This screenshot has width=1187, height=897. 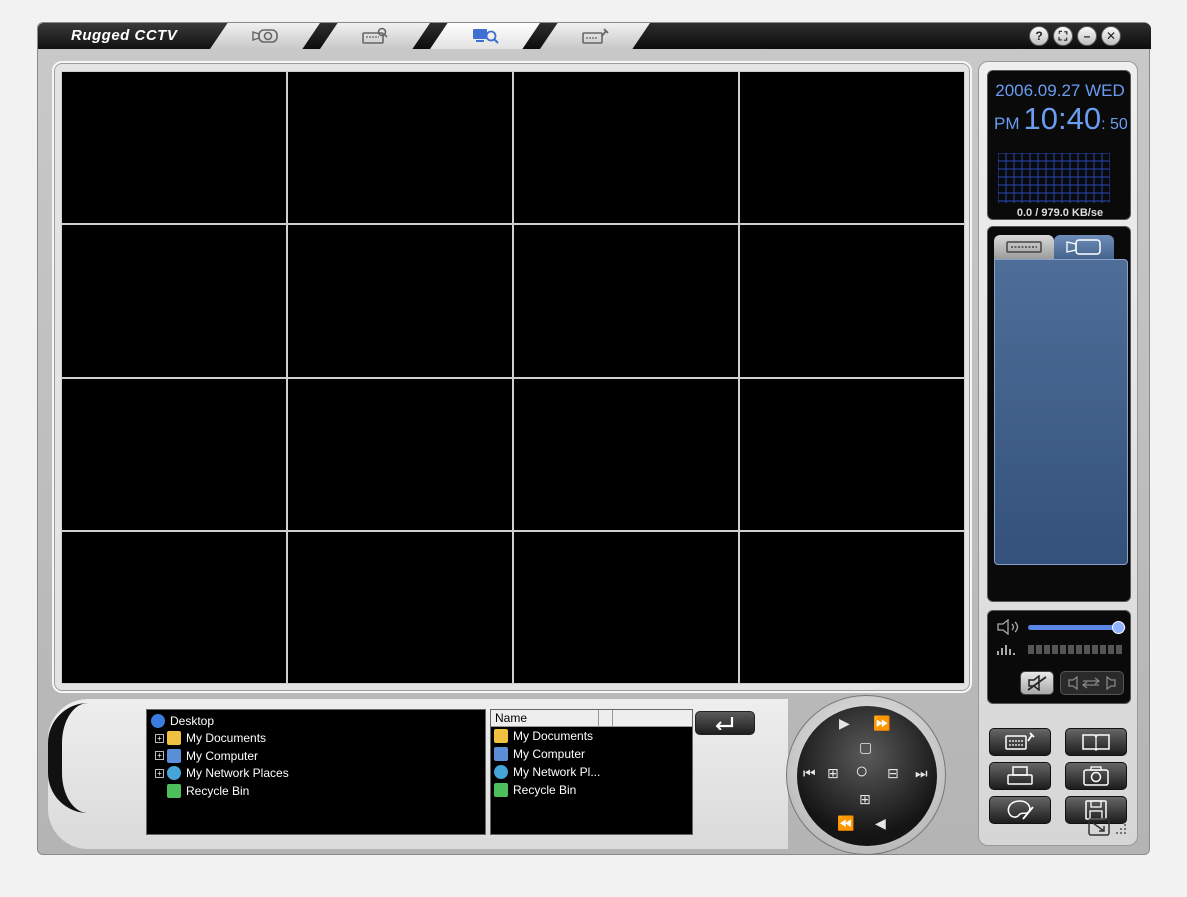 What do you see at coordinates (1039, 36) in the screenshot?
I see `help-button: ?` at bounding box center [1039, 36].